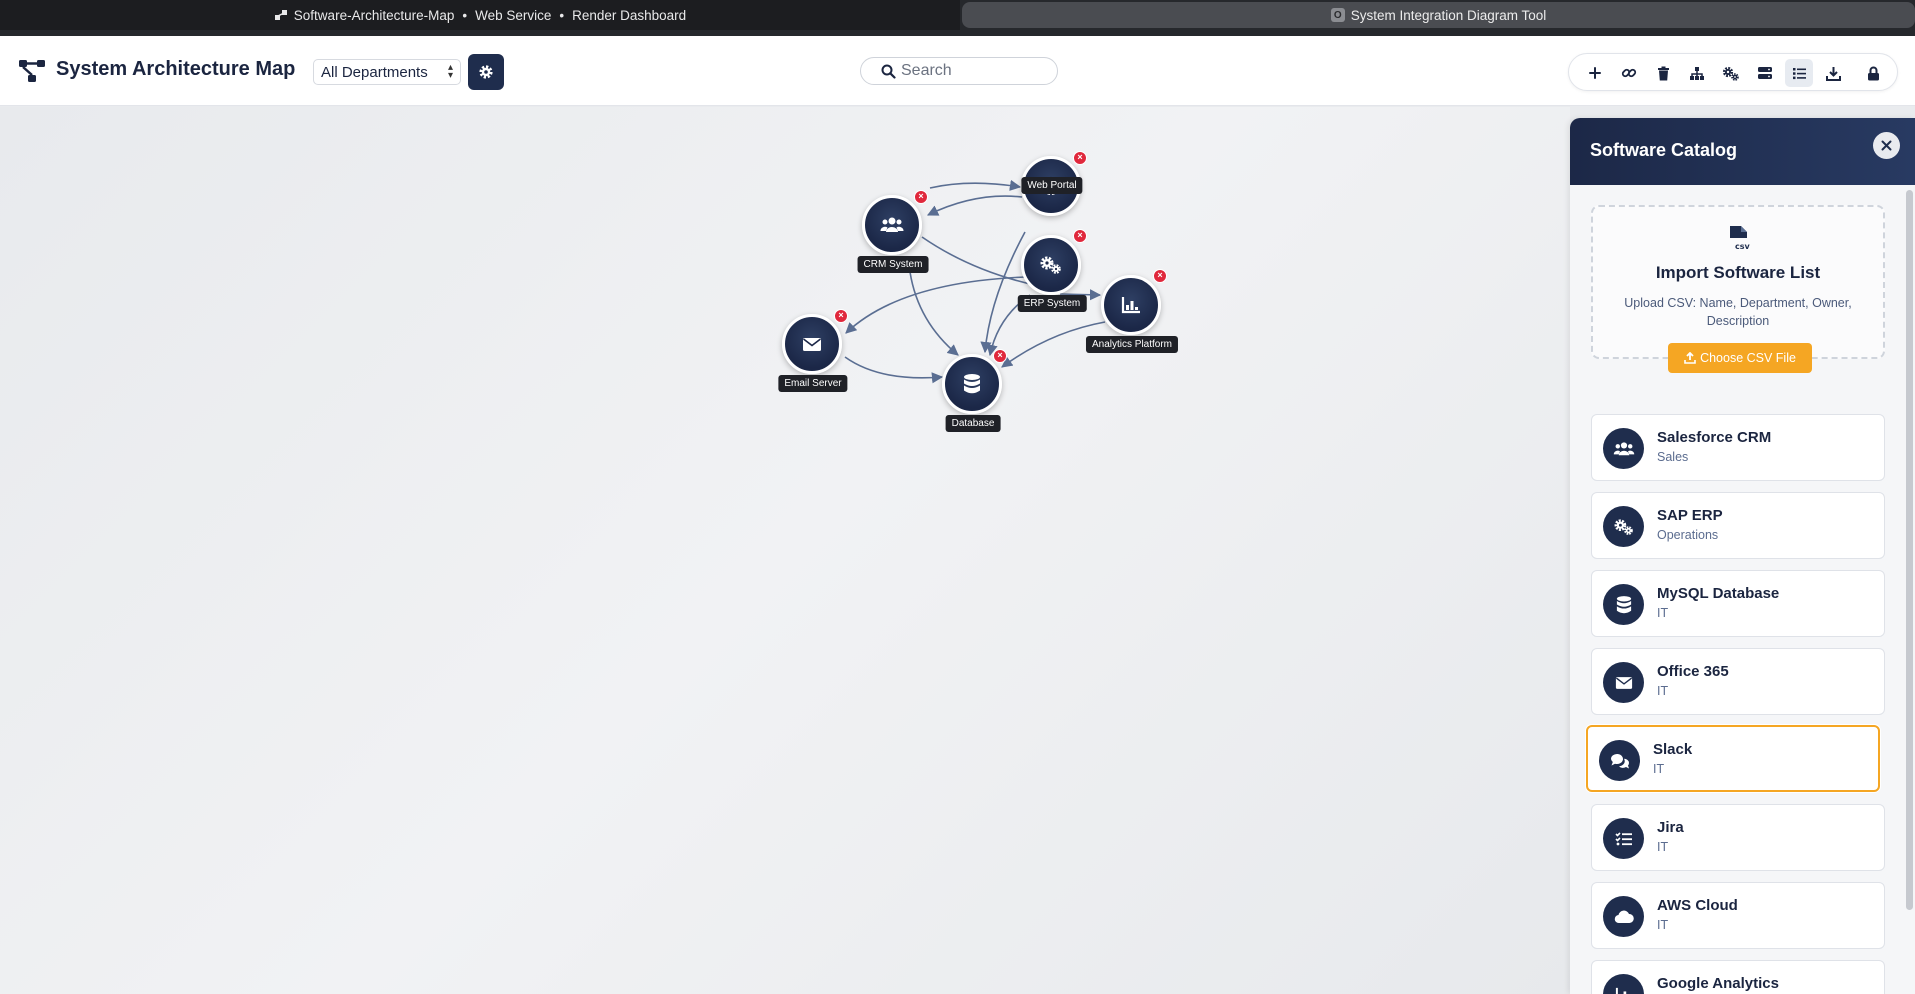 Image resolution: width=1915 pixels, height=994 pixels. I want to click on servers-button, so click(1765, 73).